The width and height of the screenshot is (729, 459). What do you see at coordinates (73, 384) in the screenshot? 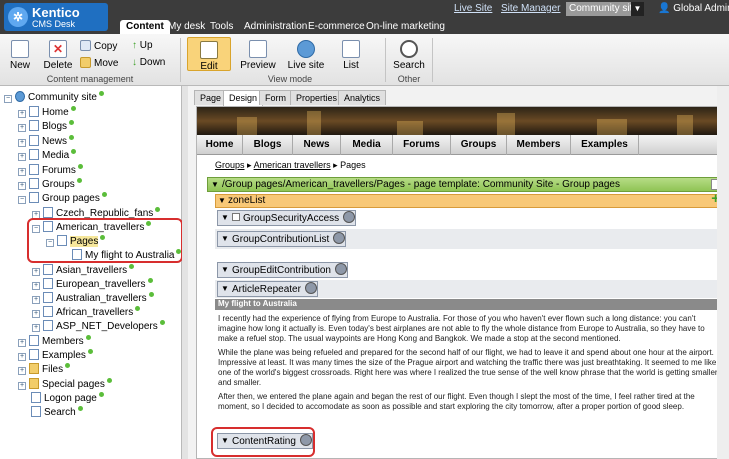
I see `tree-node-label: Special pages` at bounding box center [73, 384].